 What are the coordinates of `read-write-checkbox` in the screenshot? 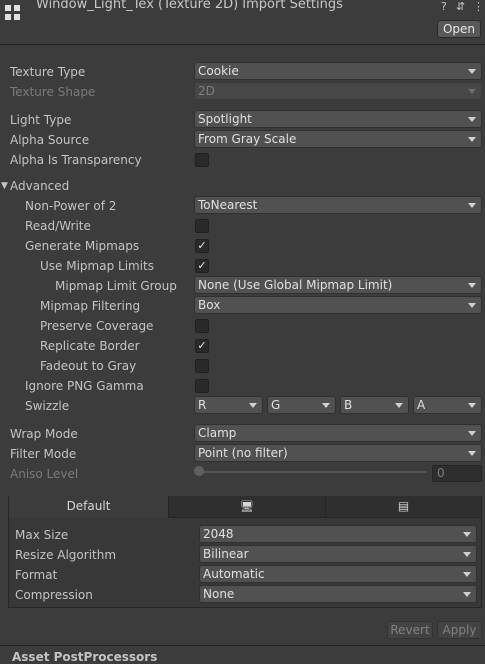 It's located at (202, 226).